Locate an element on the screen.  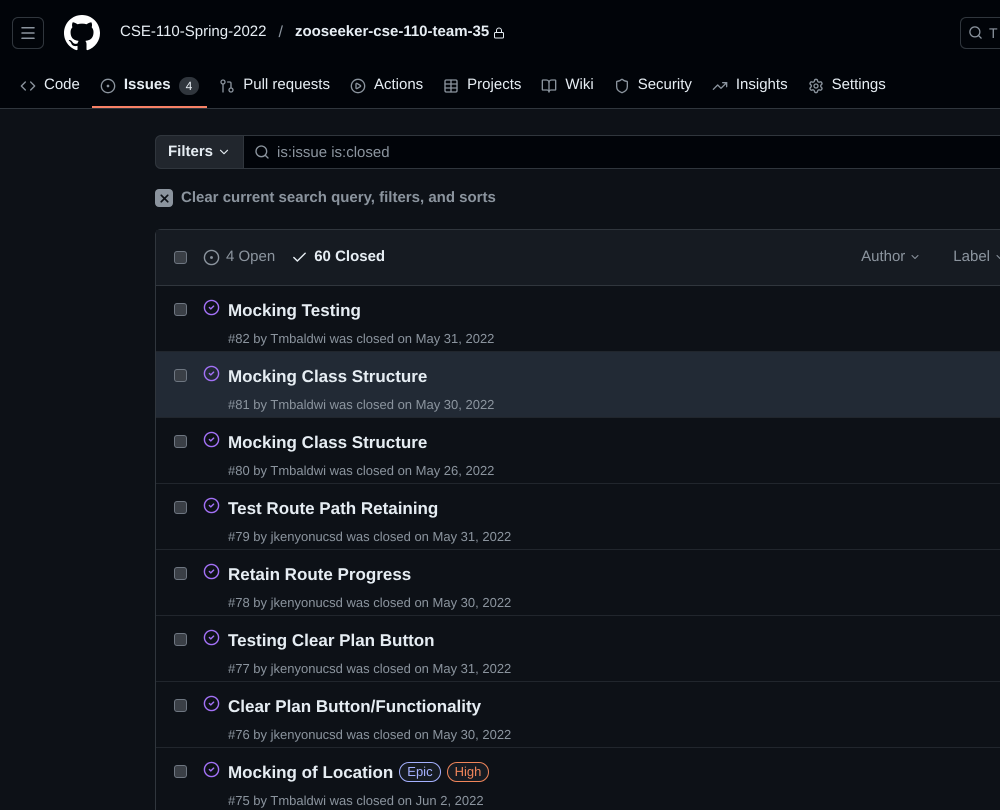
state-filter-link: 60 Closed is located at coordinates (338, 257).